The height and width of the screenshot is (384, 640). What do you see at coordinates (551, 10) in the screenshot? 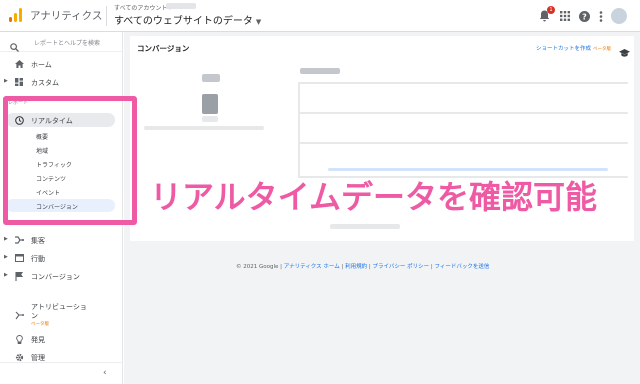
I see `notification-badge: 1` at bounding box center [551, 10].